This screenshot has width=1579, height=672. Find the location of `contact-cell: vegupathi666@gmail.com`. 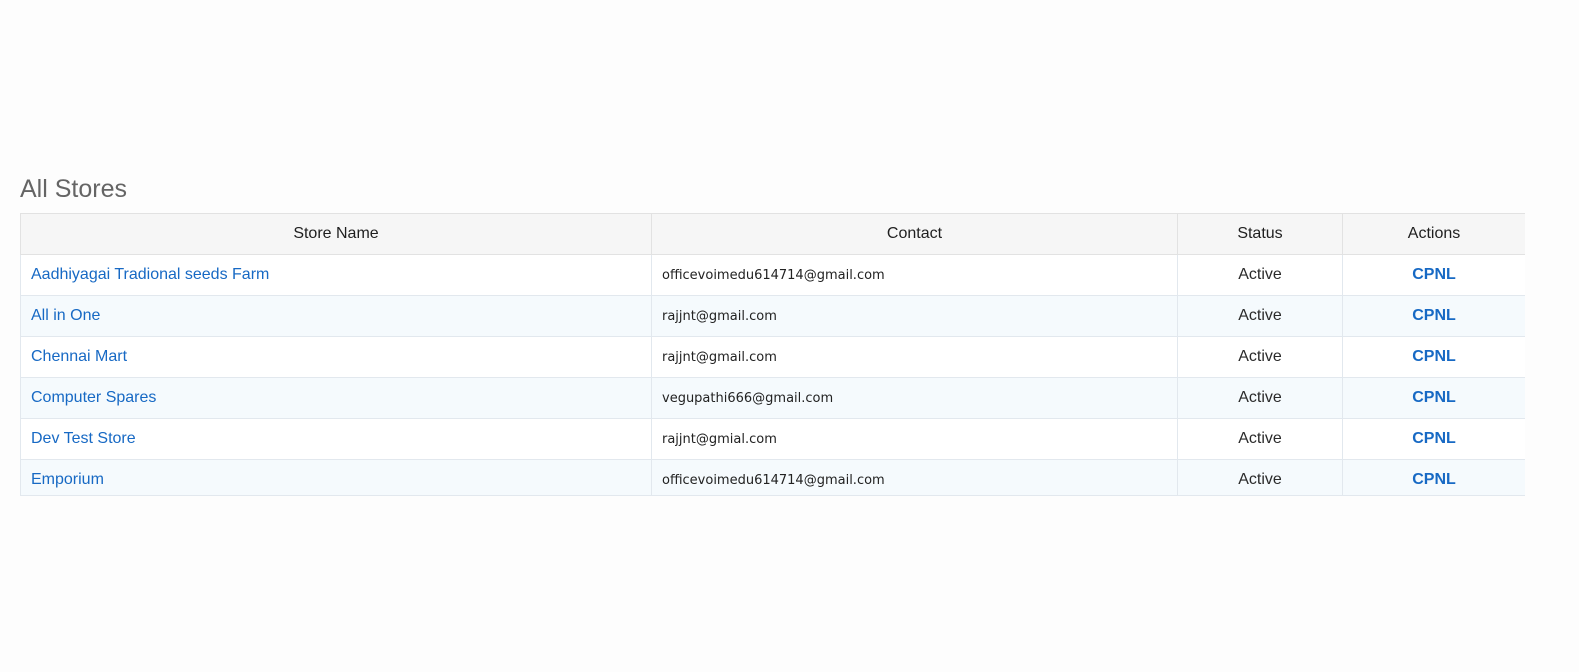

contact-cell: vegupathi666@gmail.com is located at coordinates (914, 398).